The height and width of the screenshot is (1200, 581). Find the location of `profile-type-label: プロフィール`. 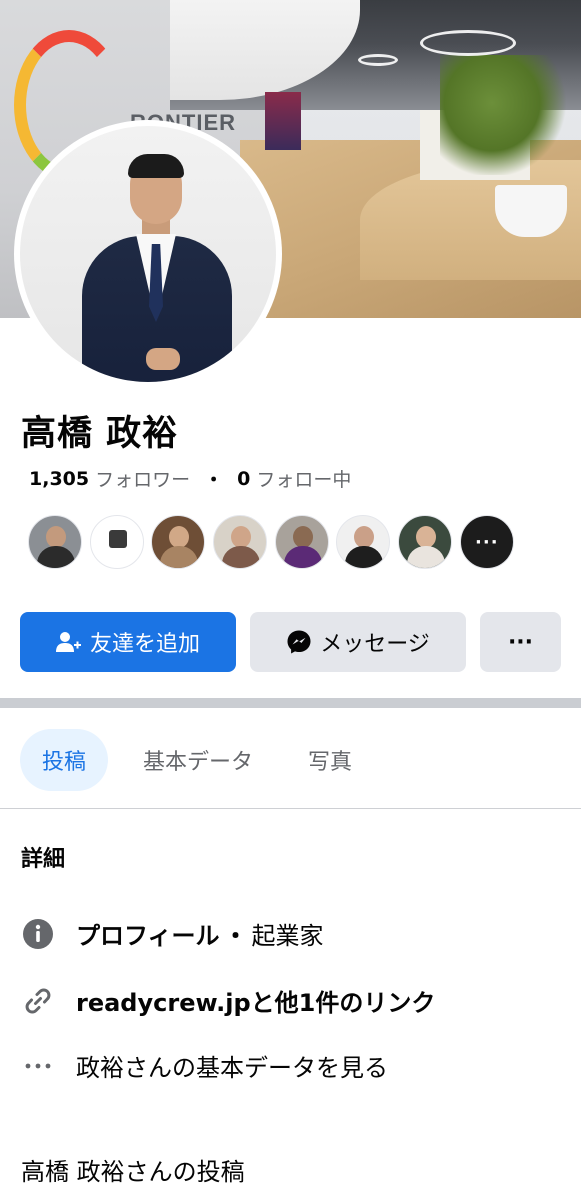

profile-type-label: プロフィール is located at coordinates (148, 936).